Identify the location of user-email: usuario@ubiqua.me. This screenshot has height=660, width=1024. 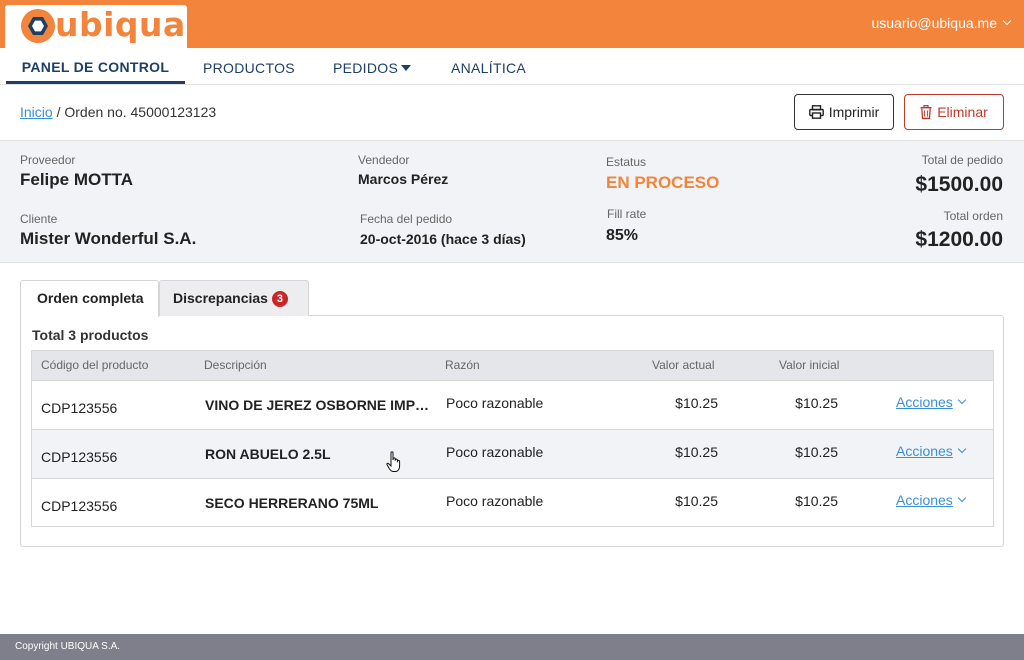
(934, 23).